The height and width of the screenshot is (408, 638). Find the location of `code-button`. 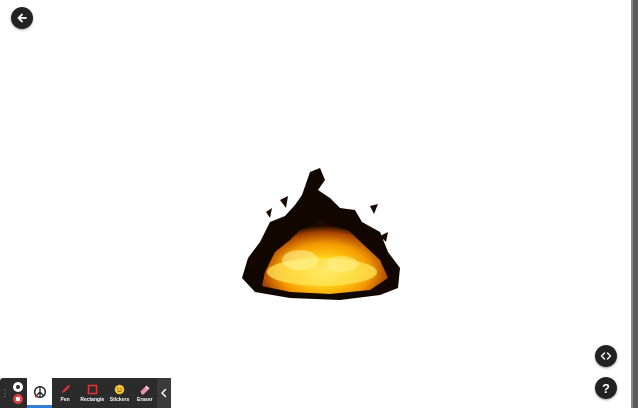

code-button is located at coordinates (606, 356).